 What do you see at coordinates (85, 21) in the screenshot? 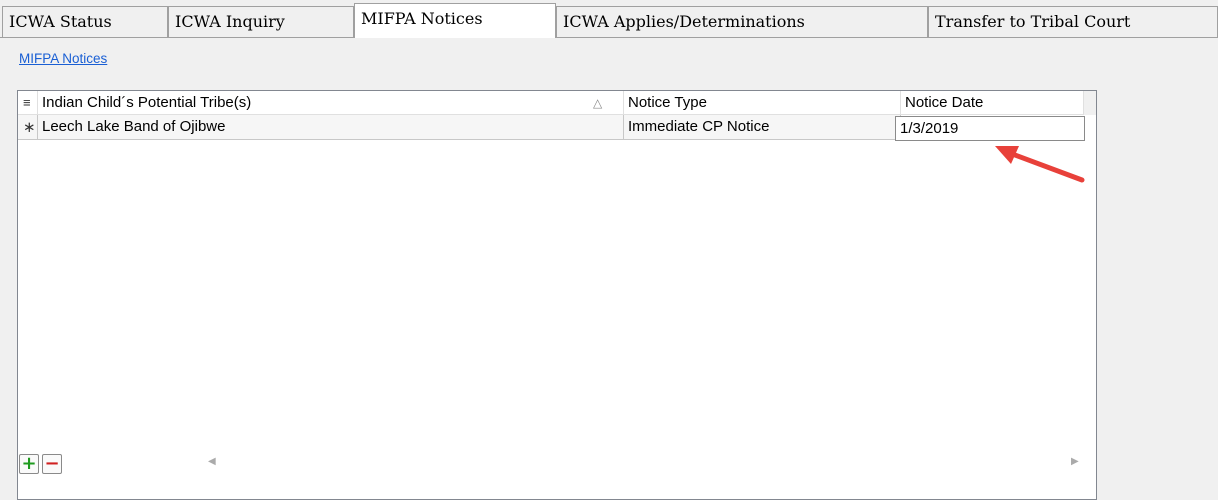
I see `tab-icwa-status: ICWA Status` at bounding box center [85, 21].